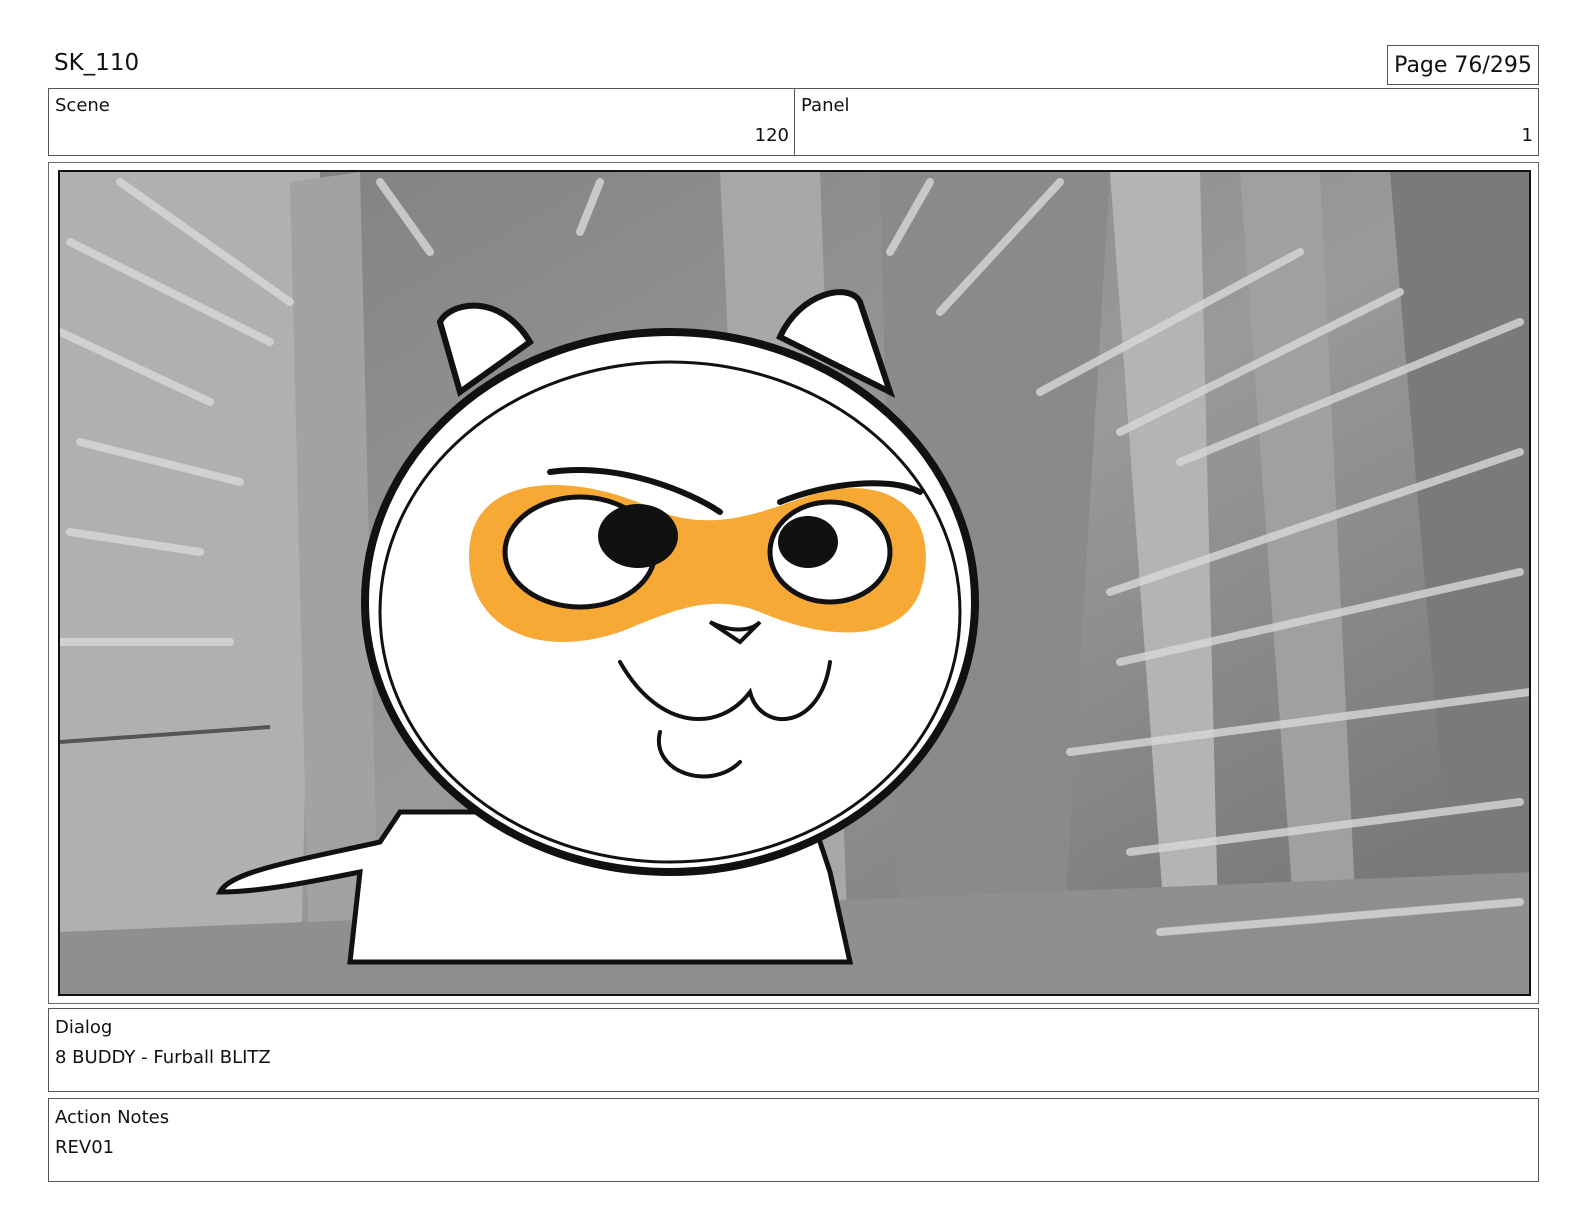  I want to click on scene-label: Scene, so click(82, 105).